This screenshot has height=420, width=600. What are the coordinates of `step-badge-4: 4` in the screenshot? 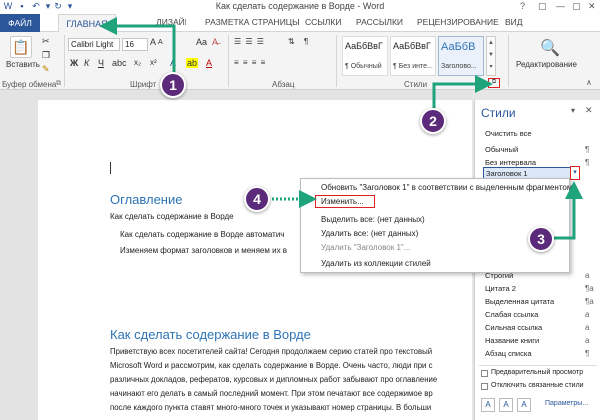 It's located at (257, 199).